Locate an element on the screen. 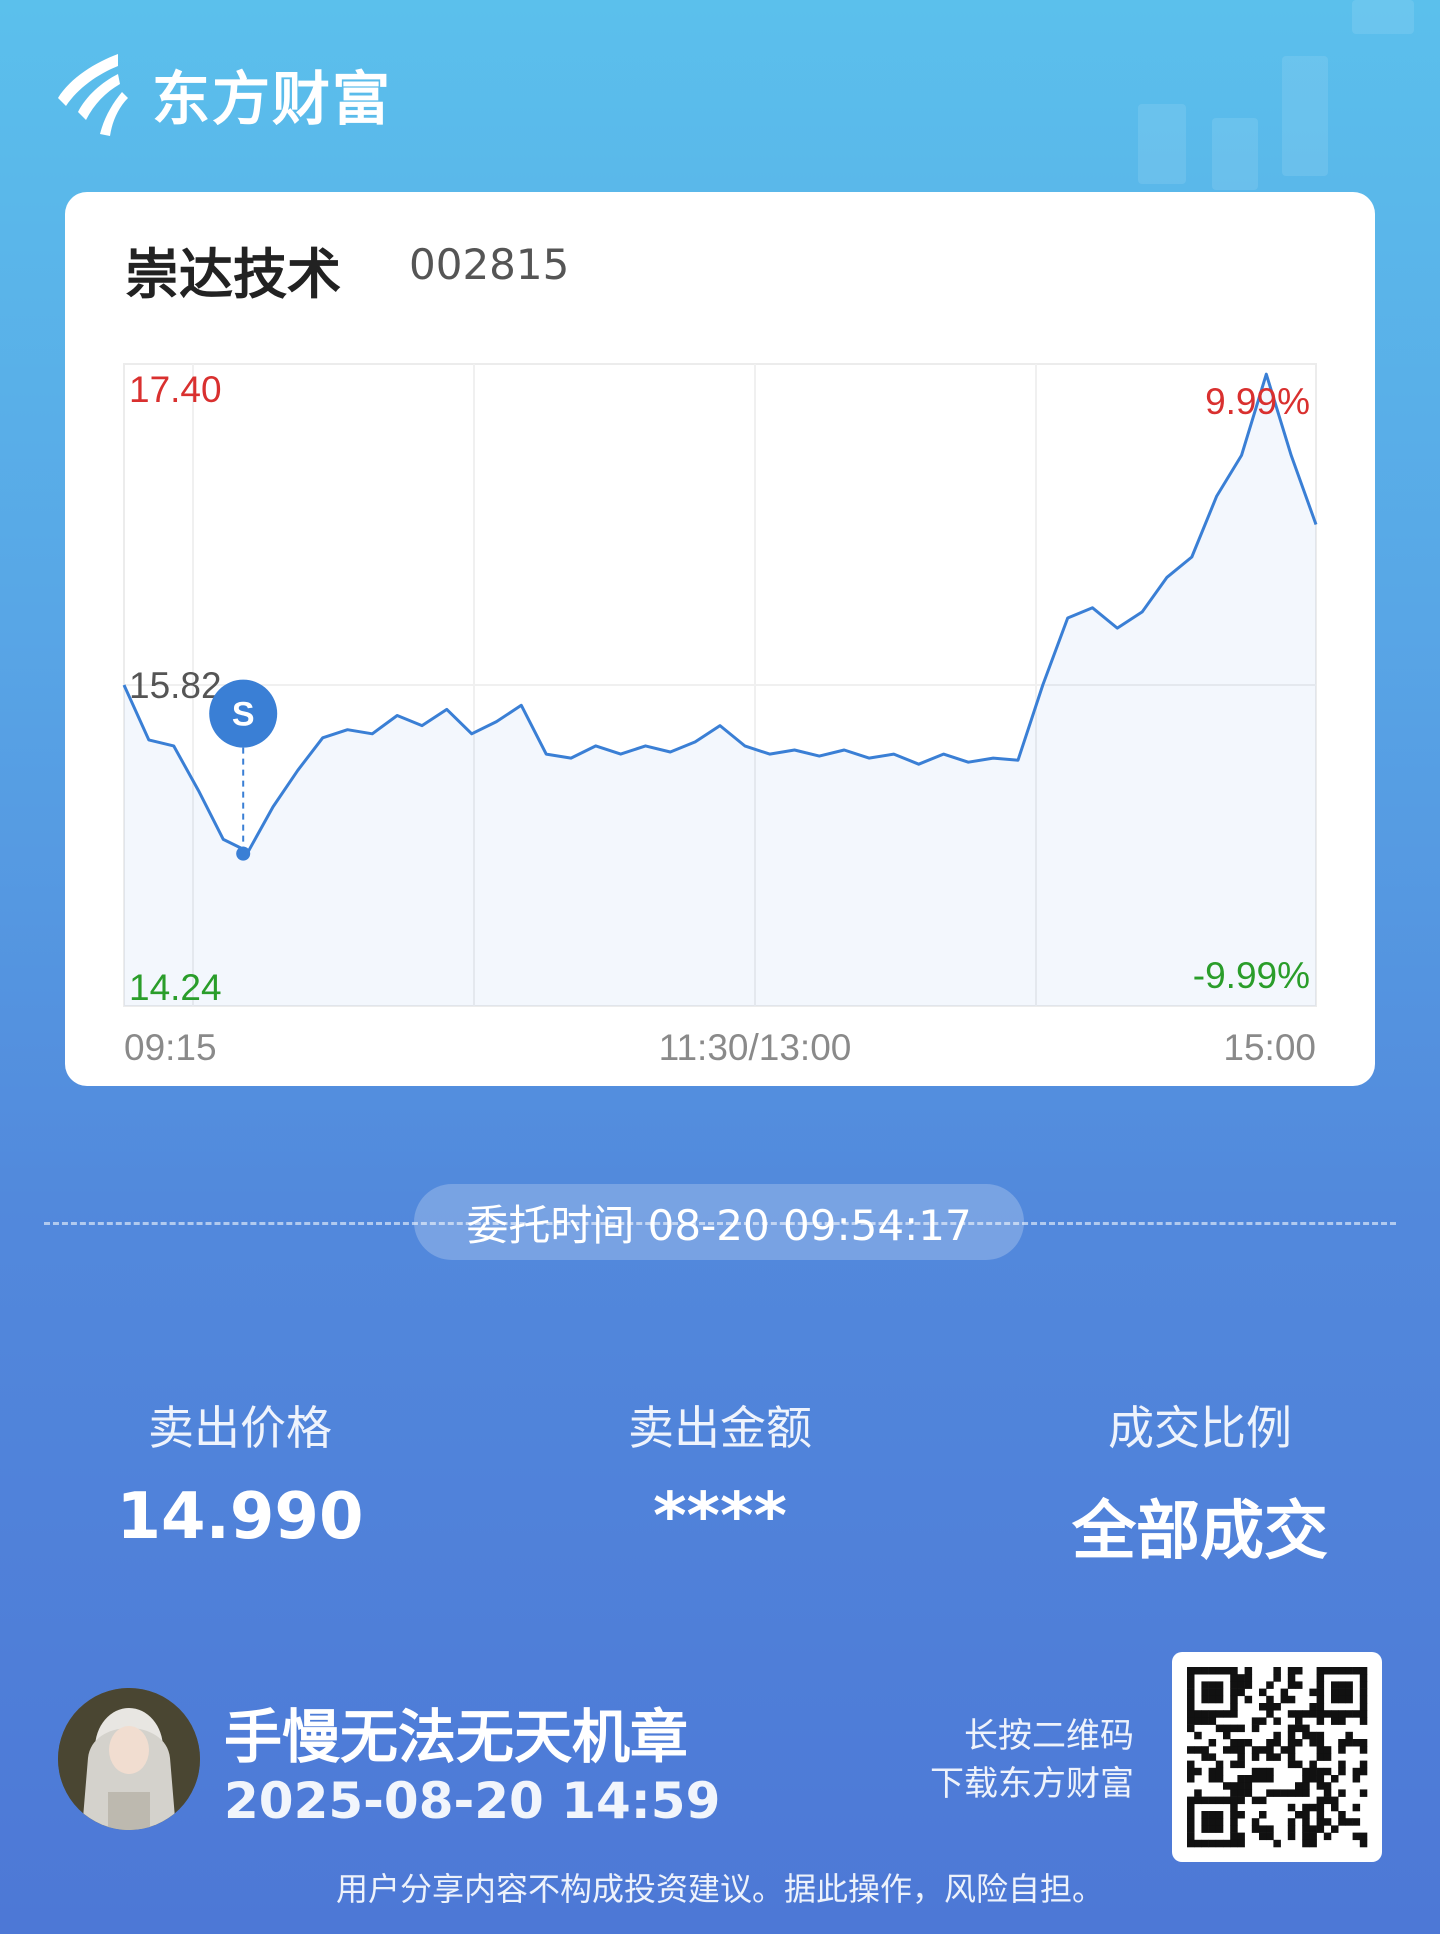 The height and width of the screenshot is (1934, 1440). y-tick-bottom: 14.24 is located at coordinates (175, 987).